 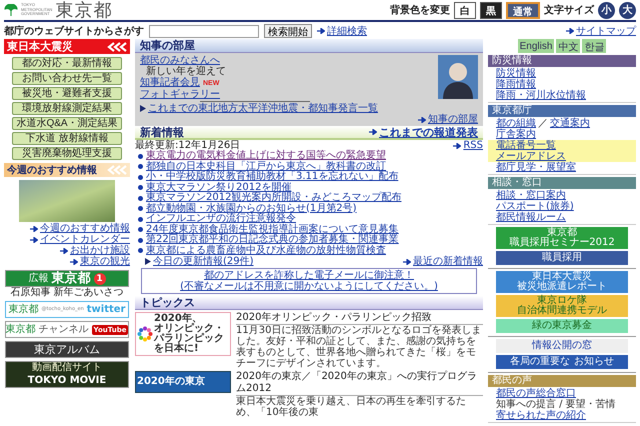 What do you see at coordinates (516, 134) in the screenshot?
I see `sidebar-link: 庁舎案内` at bounding box center [516, 134].